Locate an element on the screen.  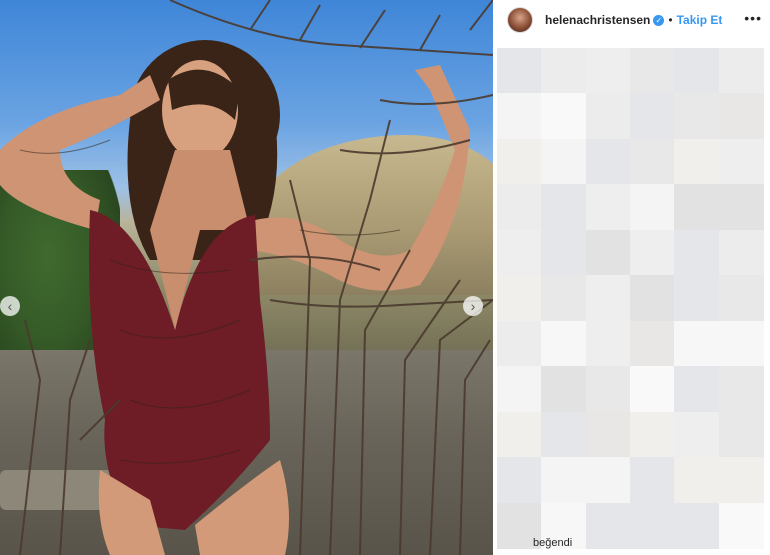
verified-badge-icon: ✓ is located at coordinates (659, 20).